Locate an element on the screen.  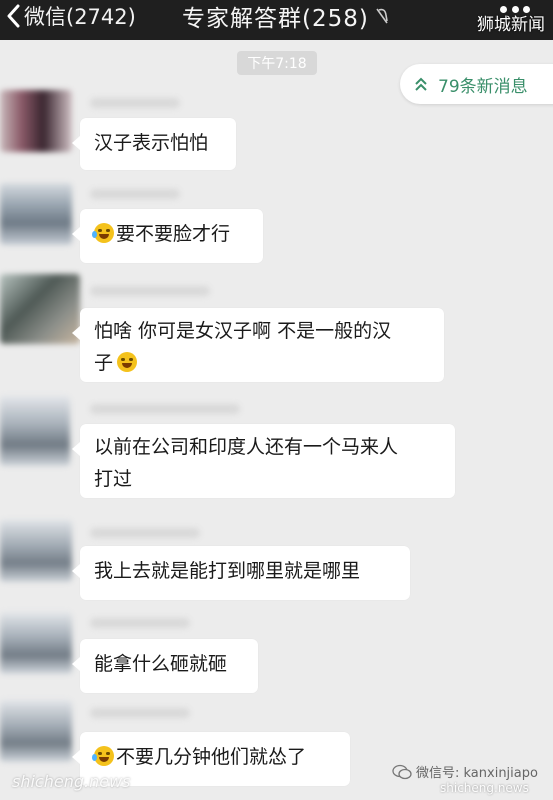
message-bubble: 怕啥 你可是女汉子啊 不是一般的汉 子 is located at coordinates (258, 345).